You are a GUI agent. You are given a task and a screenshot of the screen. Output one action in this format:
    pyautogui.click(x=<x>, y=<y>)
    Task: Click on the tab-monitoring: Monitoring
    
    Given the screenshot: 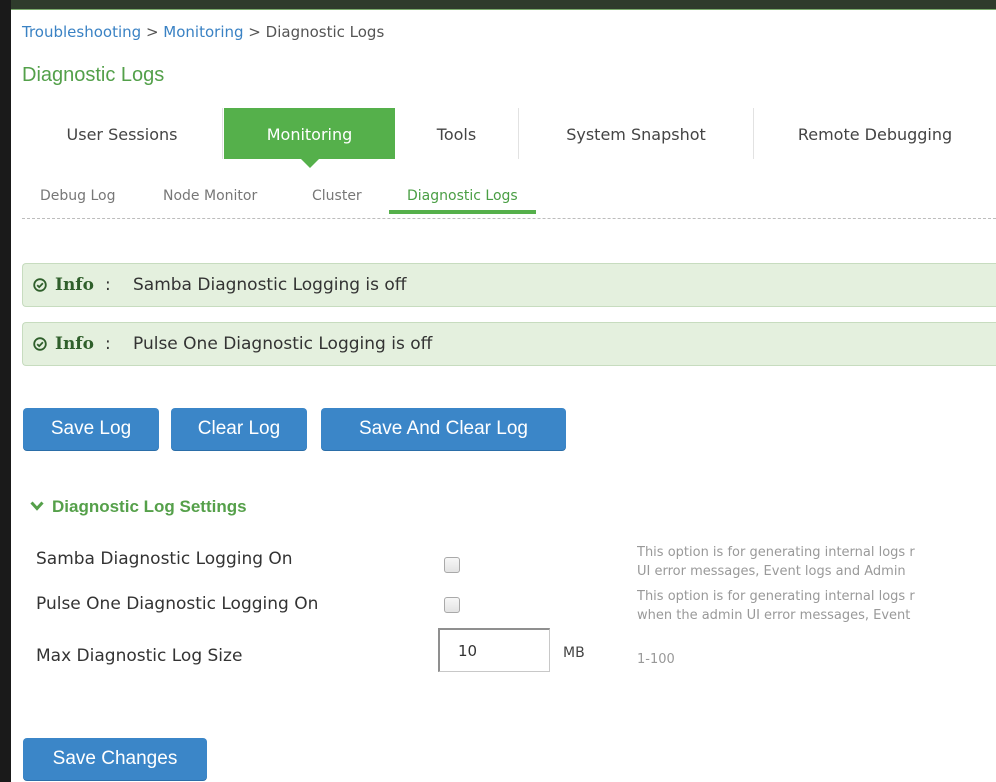 What is the action you would take?
    pyautogui.click(x=309, y=138)
    